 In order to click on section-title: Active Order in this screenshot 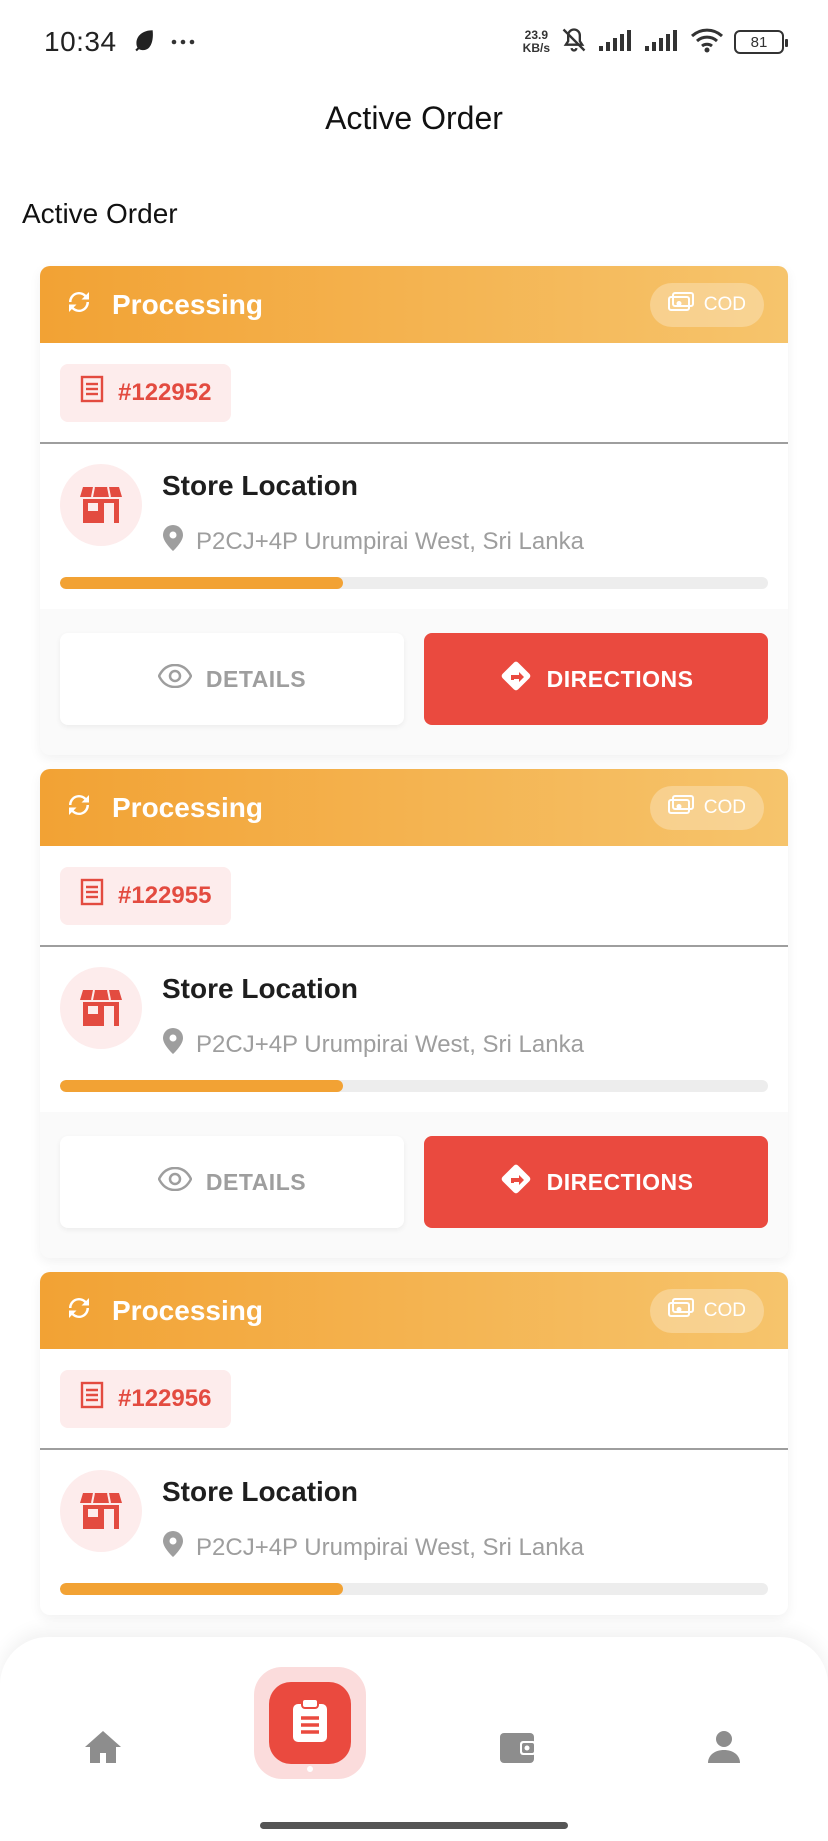, I will do `click(100, 213)`.